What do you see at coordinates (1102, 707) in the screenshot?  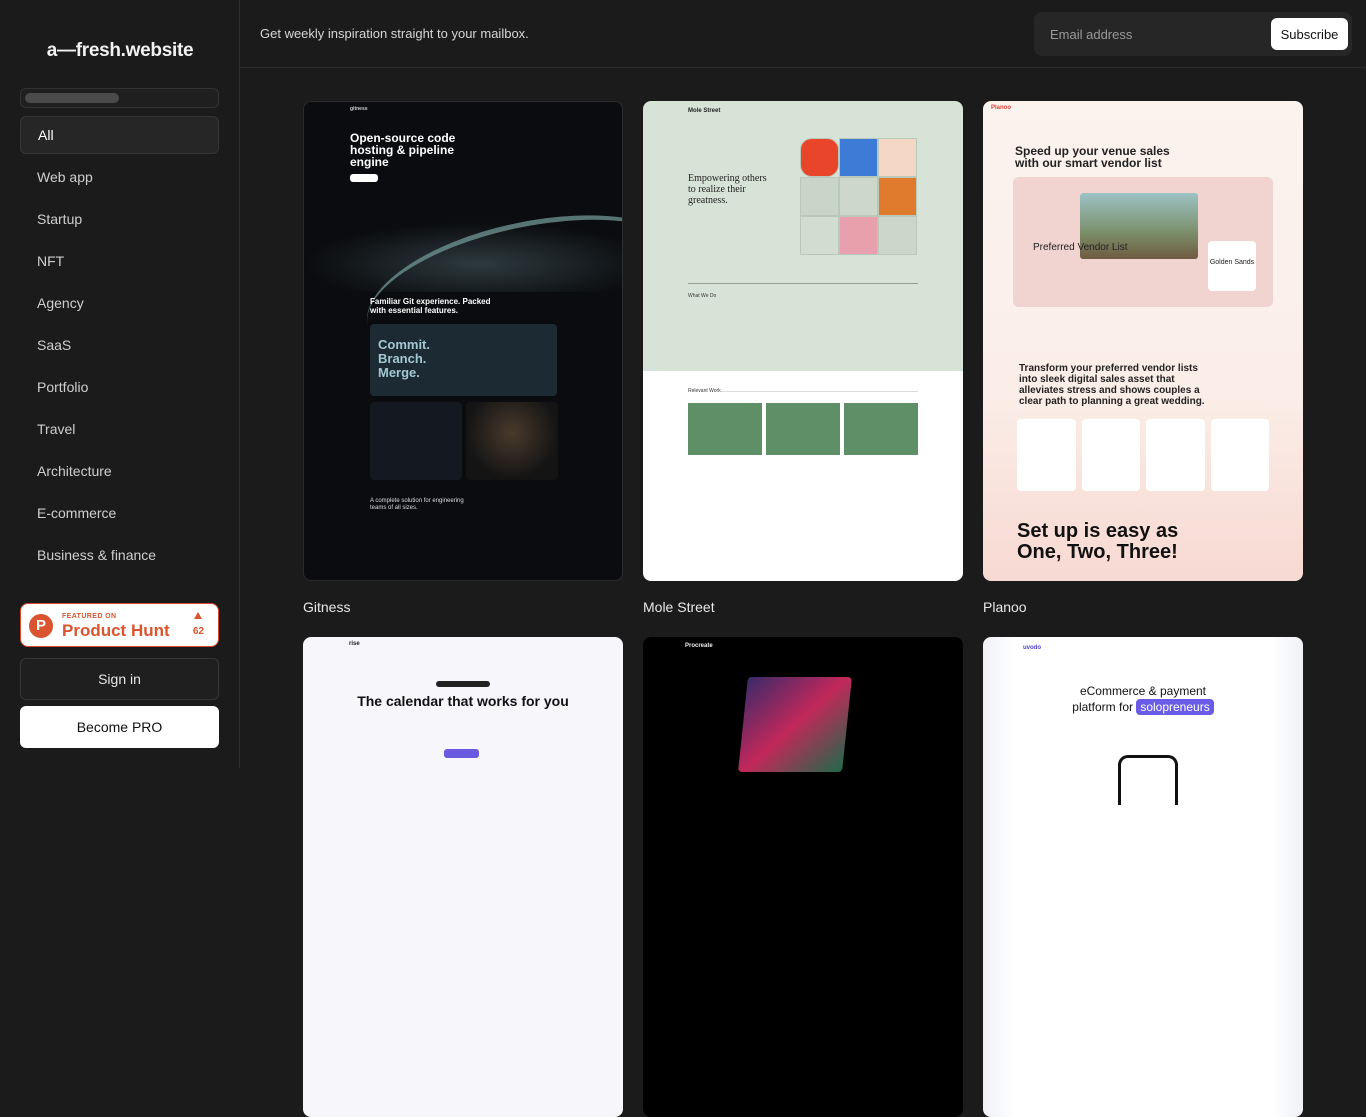 I see `preview-headline-line-2: platform for` at bounding box center [1102, 707].